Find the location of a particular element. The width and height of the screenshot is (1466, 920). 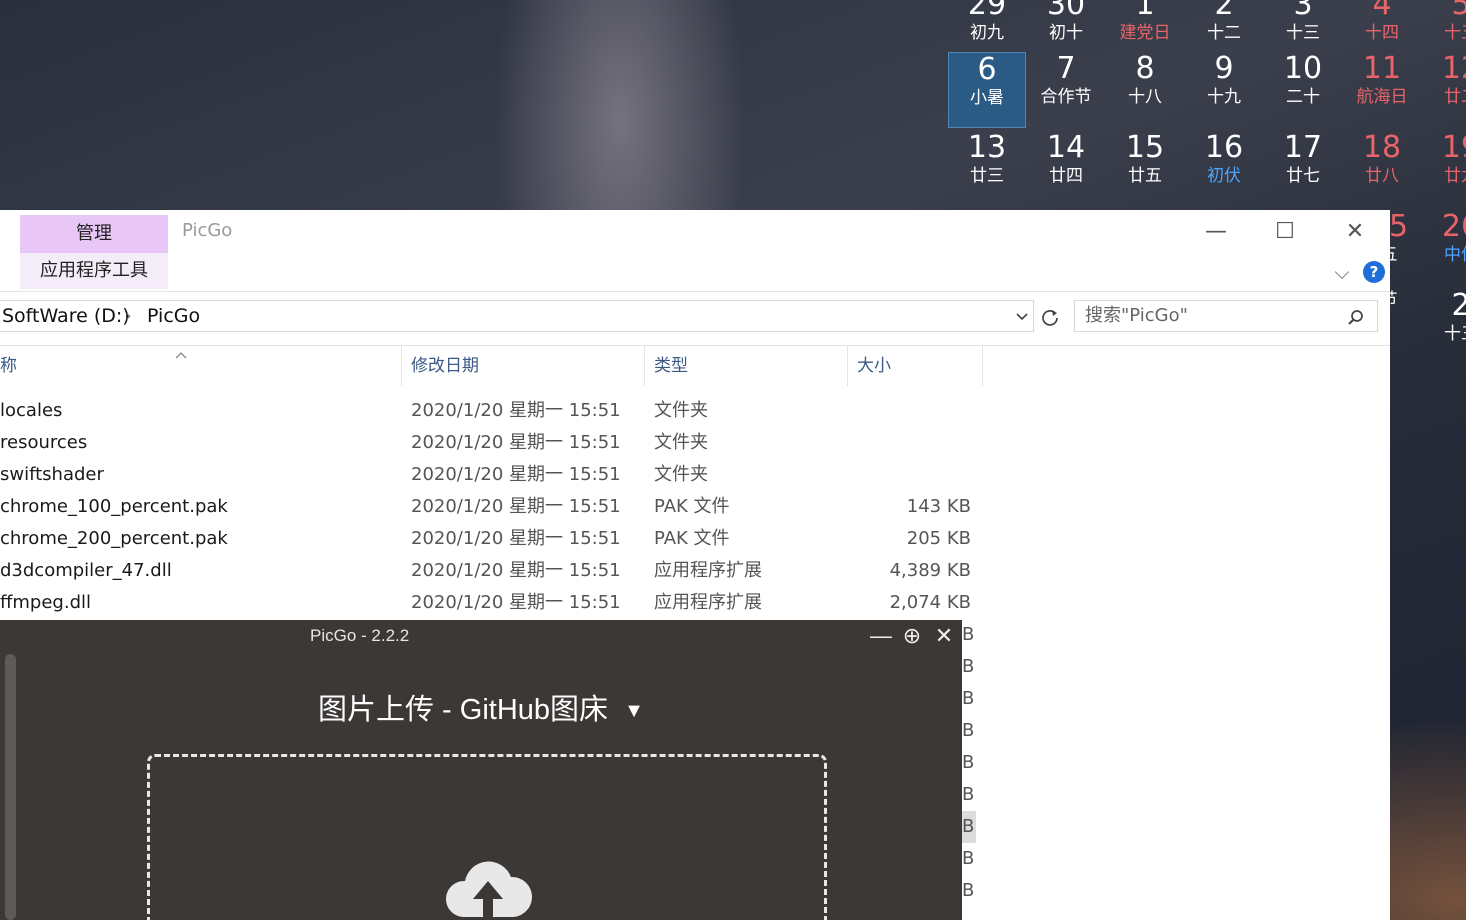

column-header-name: 称 is located at coordinates (200, 366).